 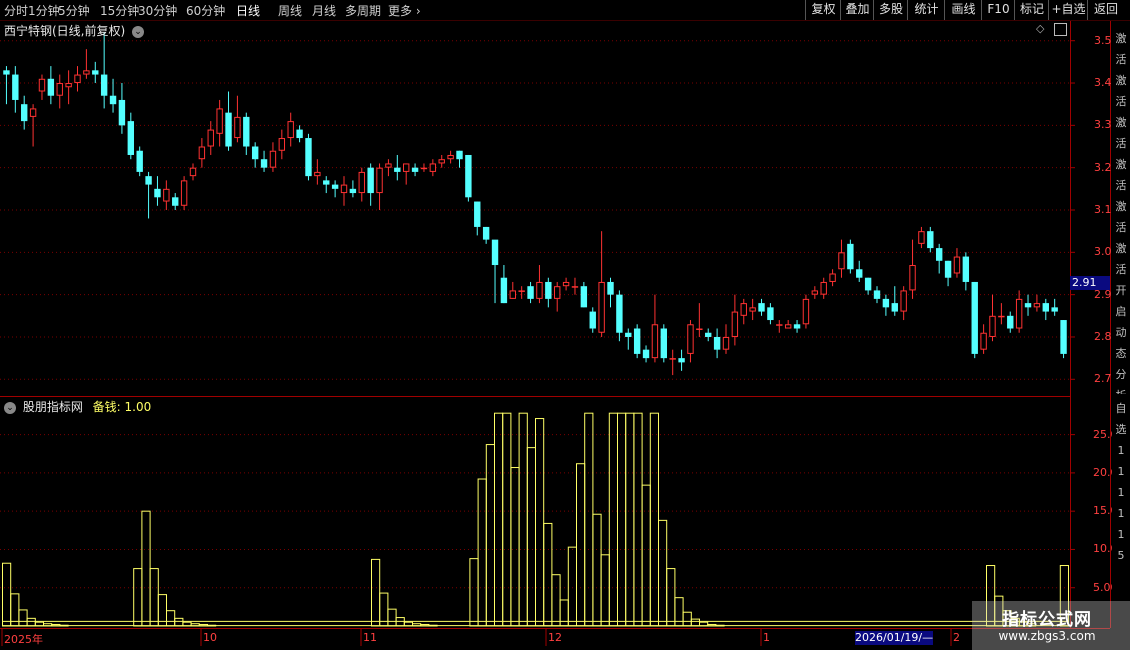 I want to click on watermark-badge: 指标公式网 www.zbgs3.com, so click(x=1051, y=625).